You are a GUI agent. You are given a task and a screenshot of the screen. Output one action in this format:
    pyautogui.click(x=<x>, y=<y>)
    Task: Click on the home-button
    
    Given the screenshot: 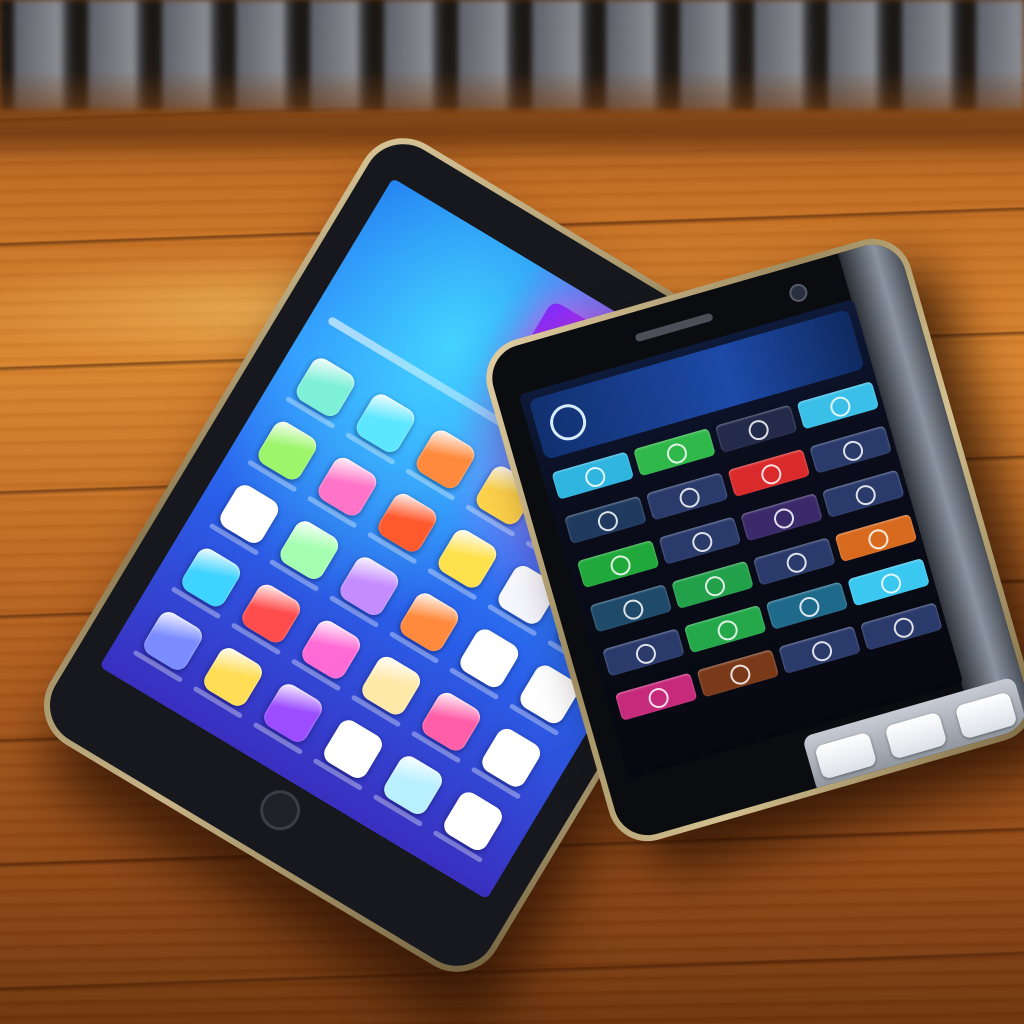 What is the action you would take?
    pyautogui.click(x=280, y=810)
    